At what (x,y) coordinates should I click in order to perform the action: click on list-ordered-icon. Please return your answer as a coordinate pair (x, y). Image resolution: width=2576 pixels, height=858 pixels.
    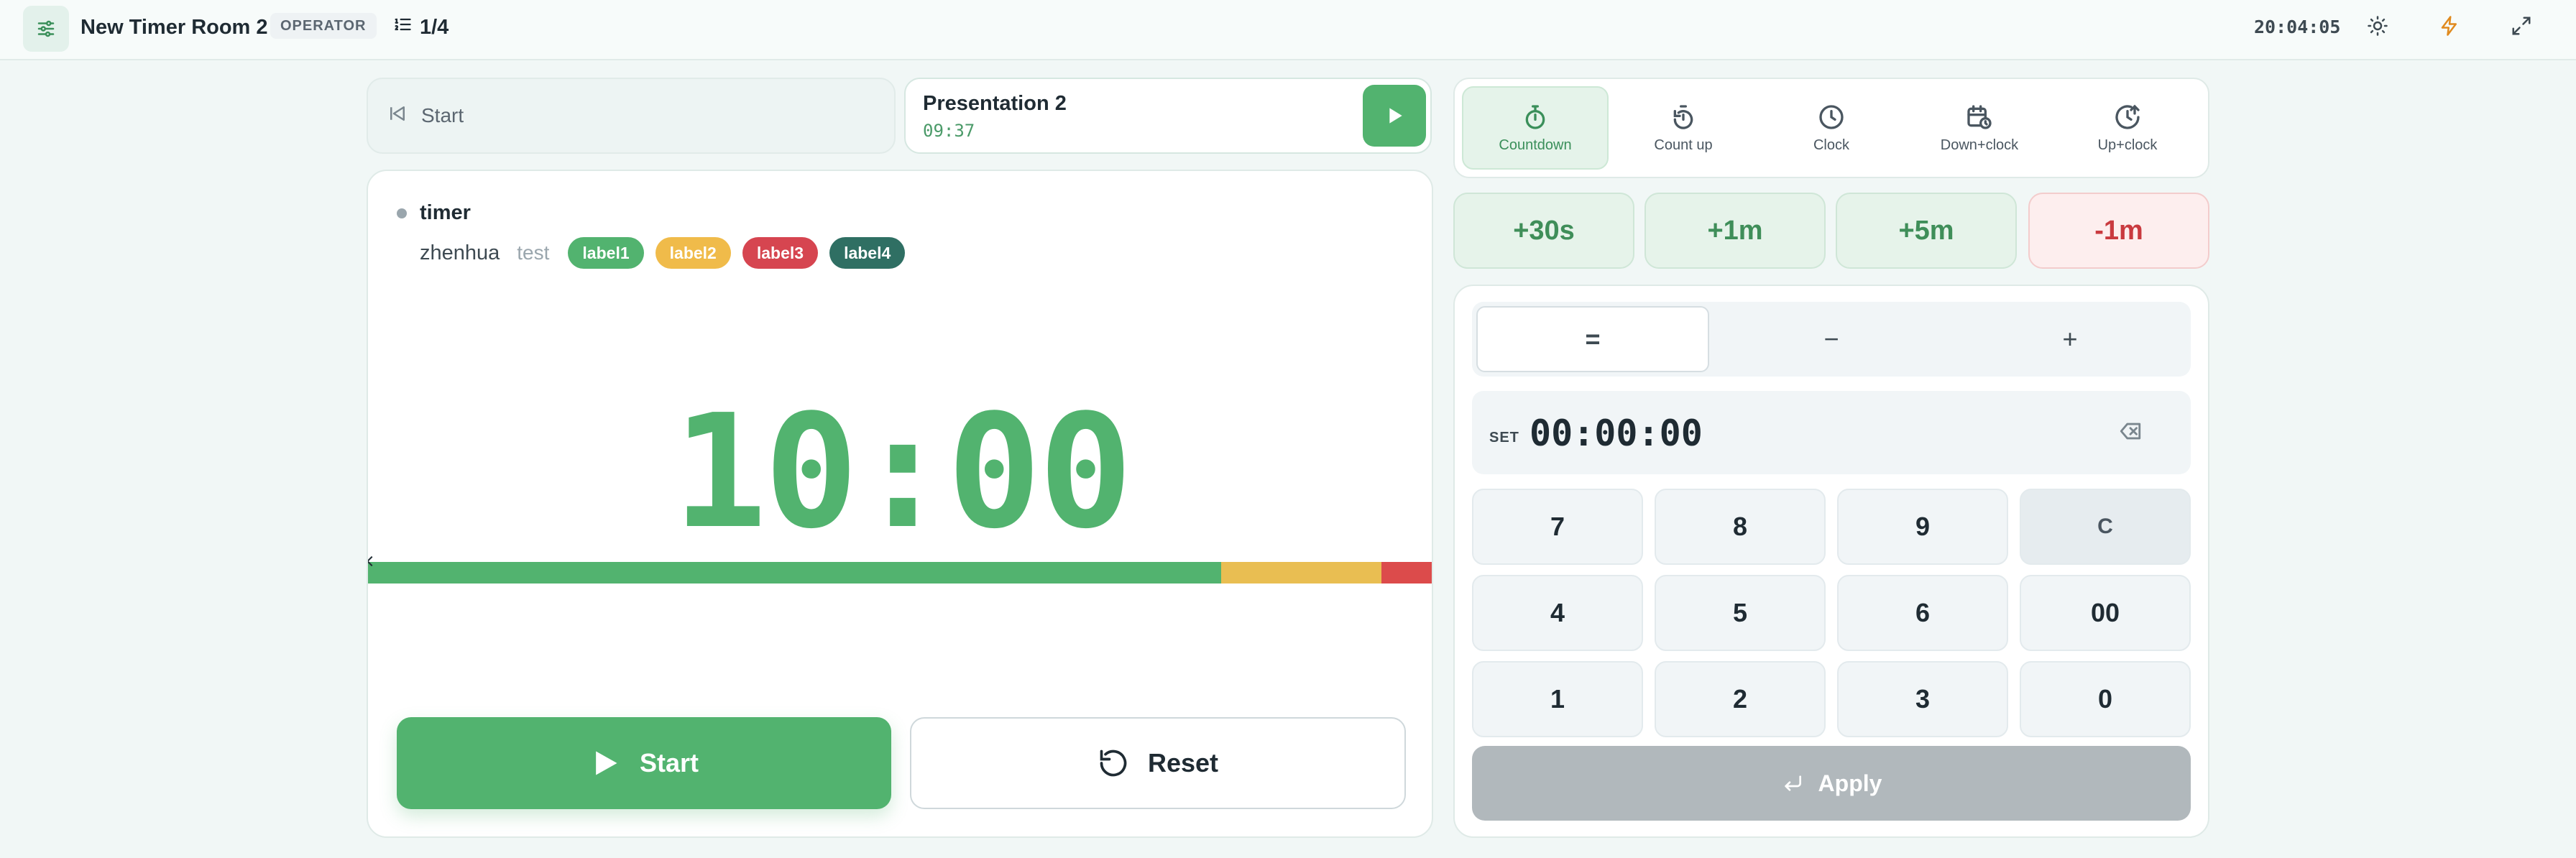
    Looking at the image, I should click on (402, 27).